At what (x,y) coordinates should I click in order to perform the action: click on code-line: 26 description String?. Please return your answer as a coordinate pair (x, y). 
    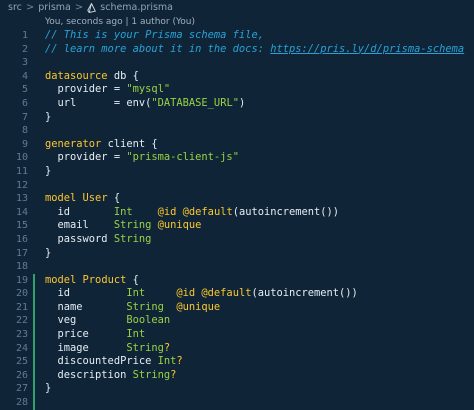
    Looking at the image, I should click on (237, 375).